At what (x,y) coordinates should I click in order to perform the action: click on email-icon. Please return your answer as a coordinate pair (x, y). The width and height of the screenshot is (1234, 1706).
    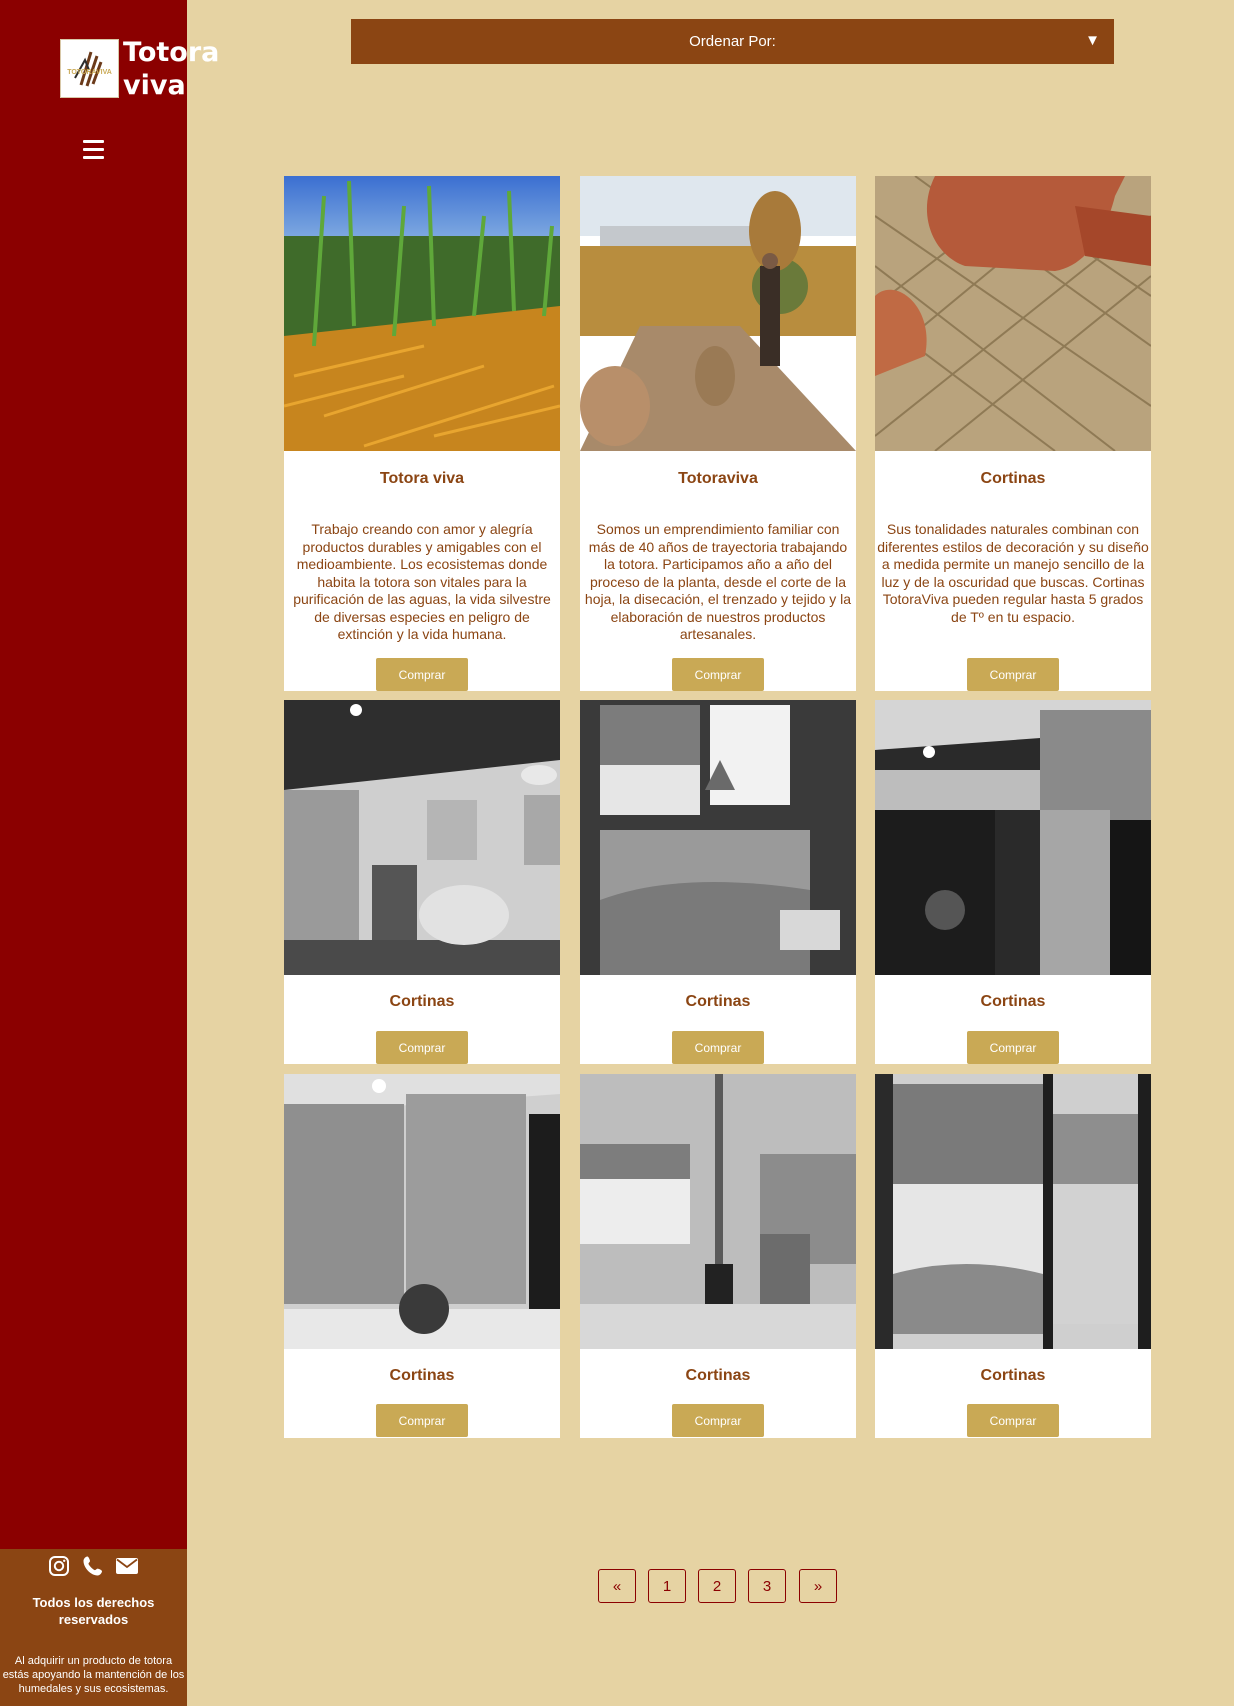
    Looking at the image, I should click on (127, 1566).